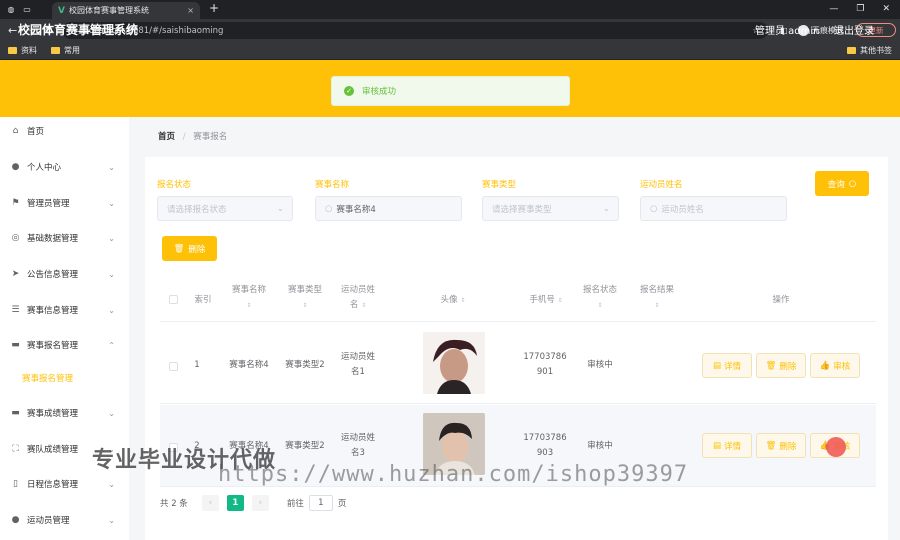 Image resolution: width=900 pixels, height=540 pixels. Describe the element at coordinates (11, 10) in the screenshot. I see `globe-icon: ◍` at that location.